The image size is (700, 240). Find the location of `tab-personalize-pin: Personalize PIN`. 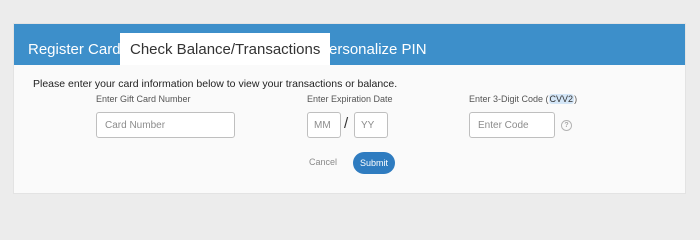

tab-personalize-pin: Personalize PIN is located at coordinates (373, 49).